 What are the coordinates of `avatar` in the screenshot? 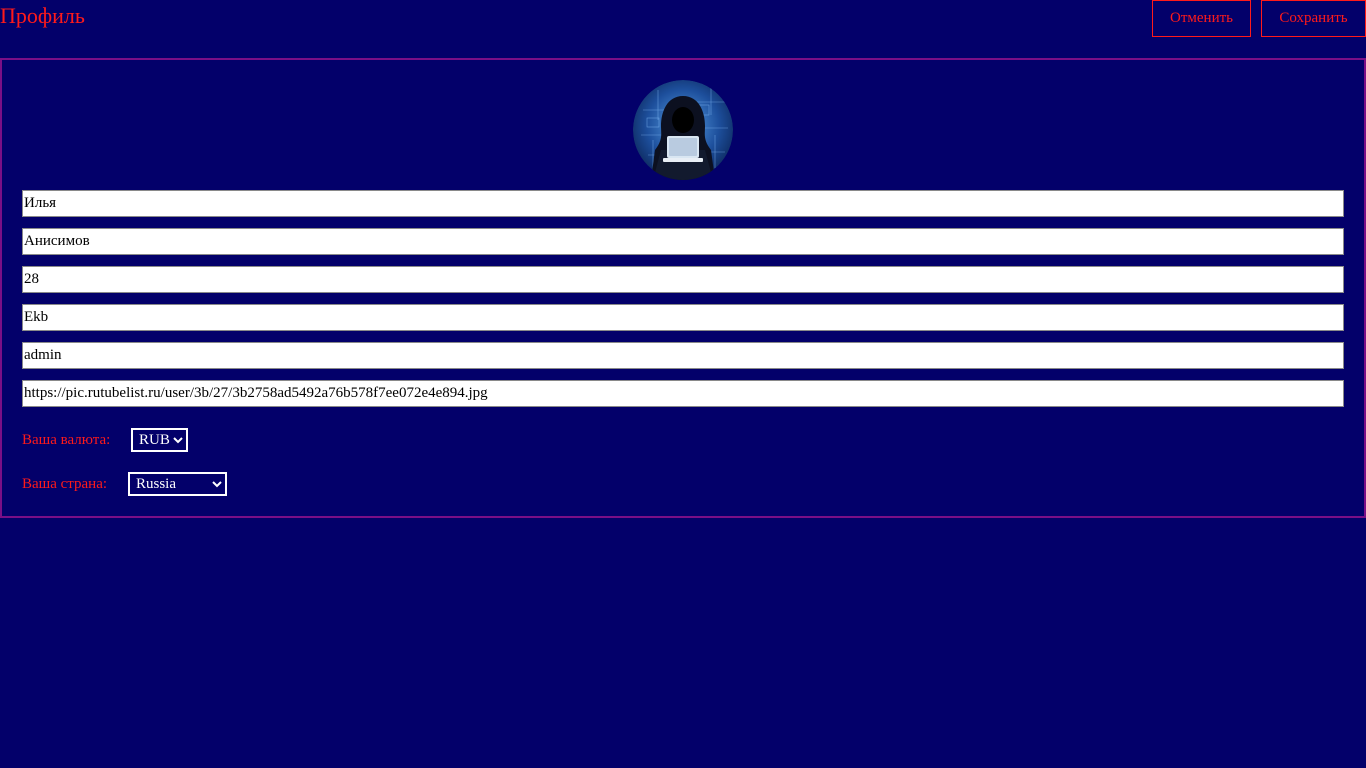 It's located at (683, 130).